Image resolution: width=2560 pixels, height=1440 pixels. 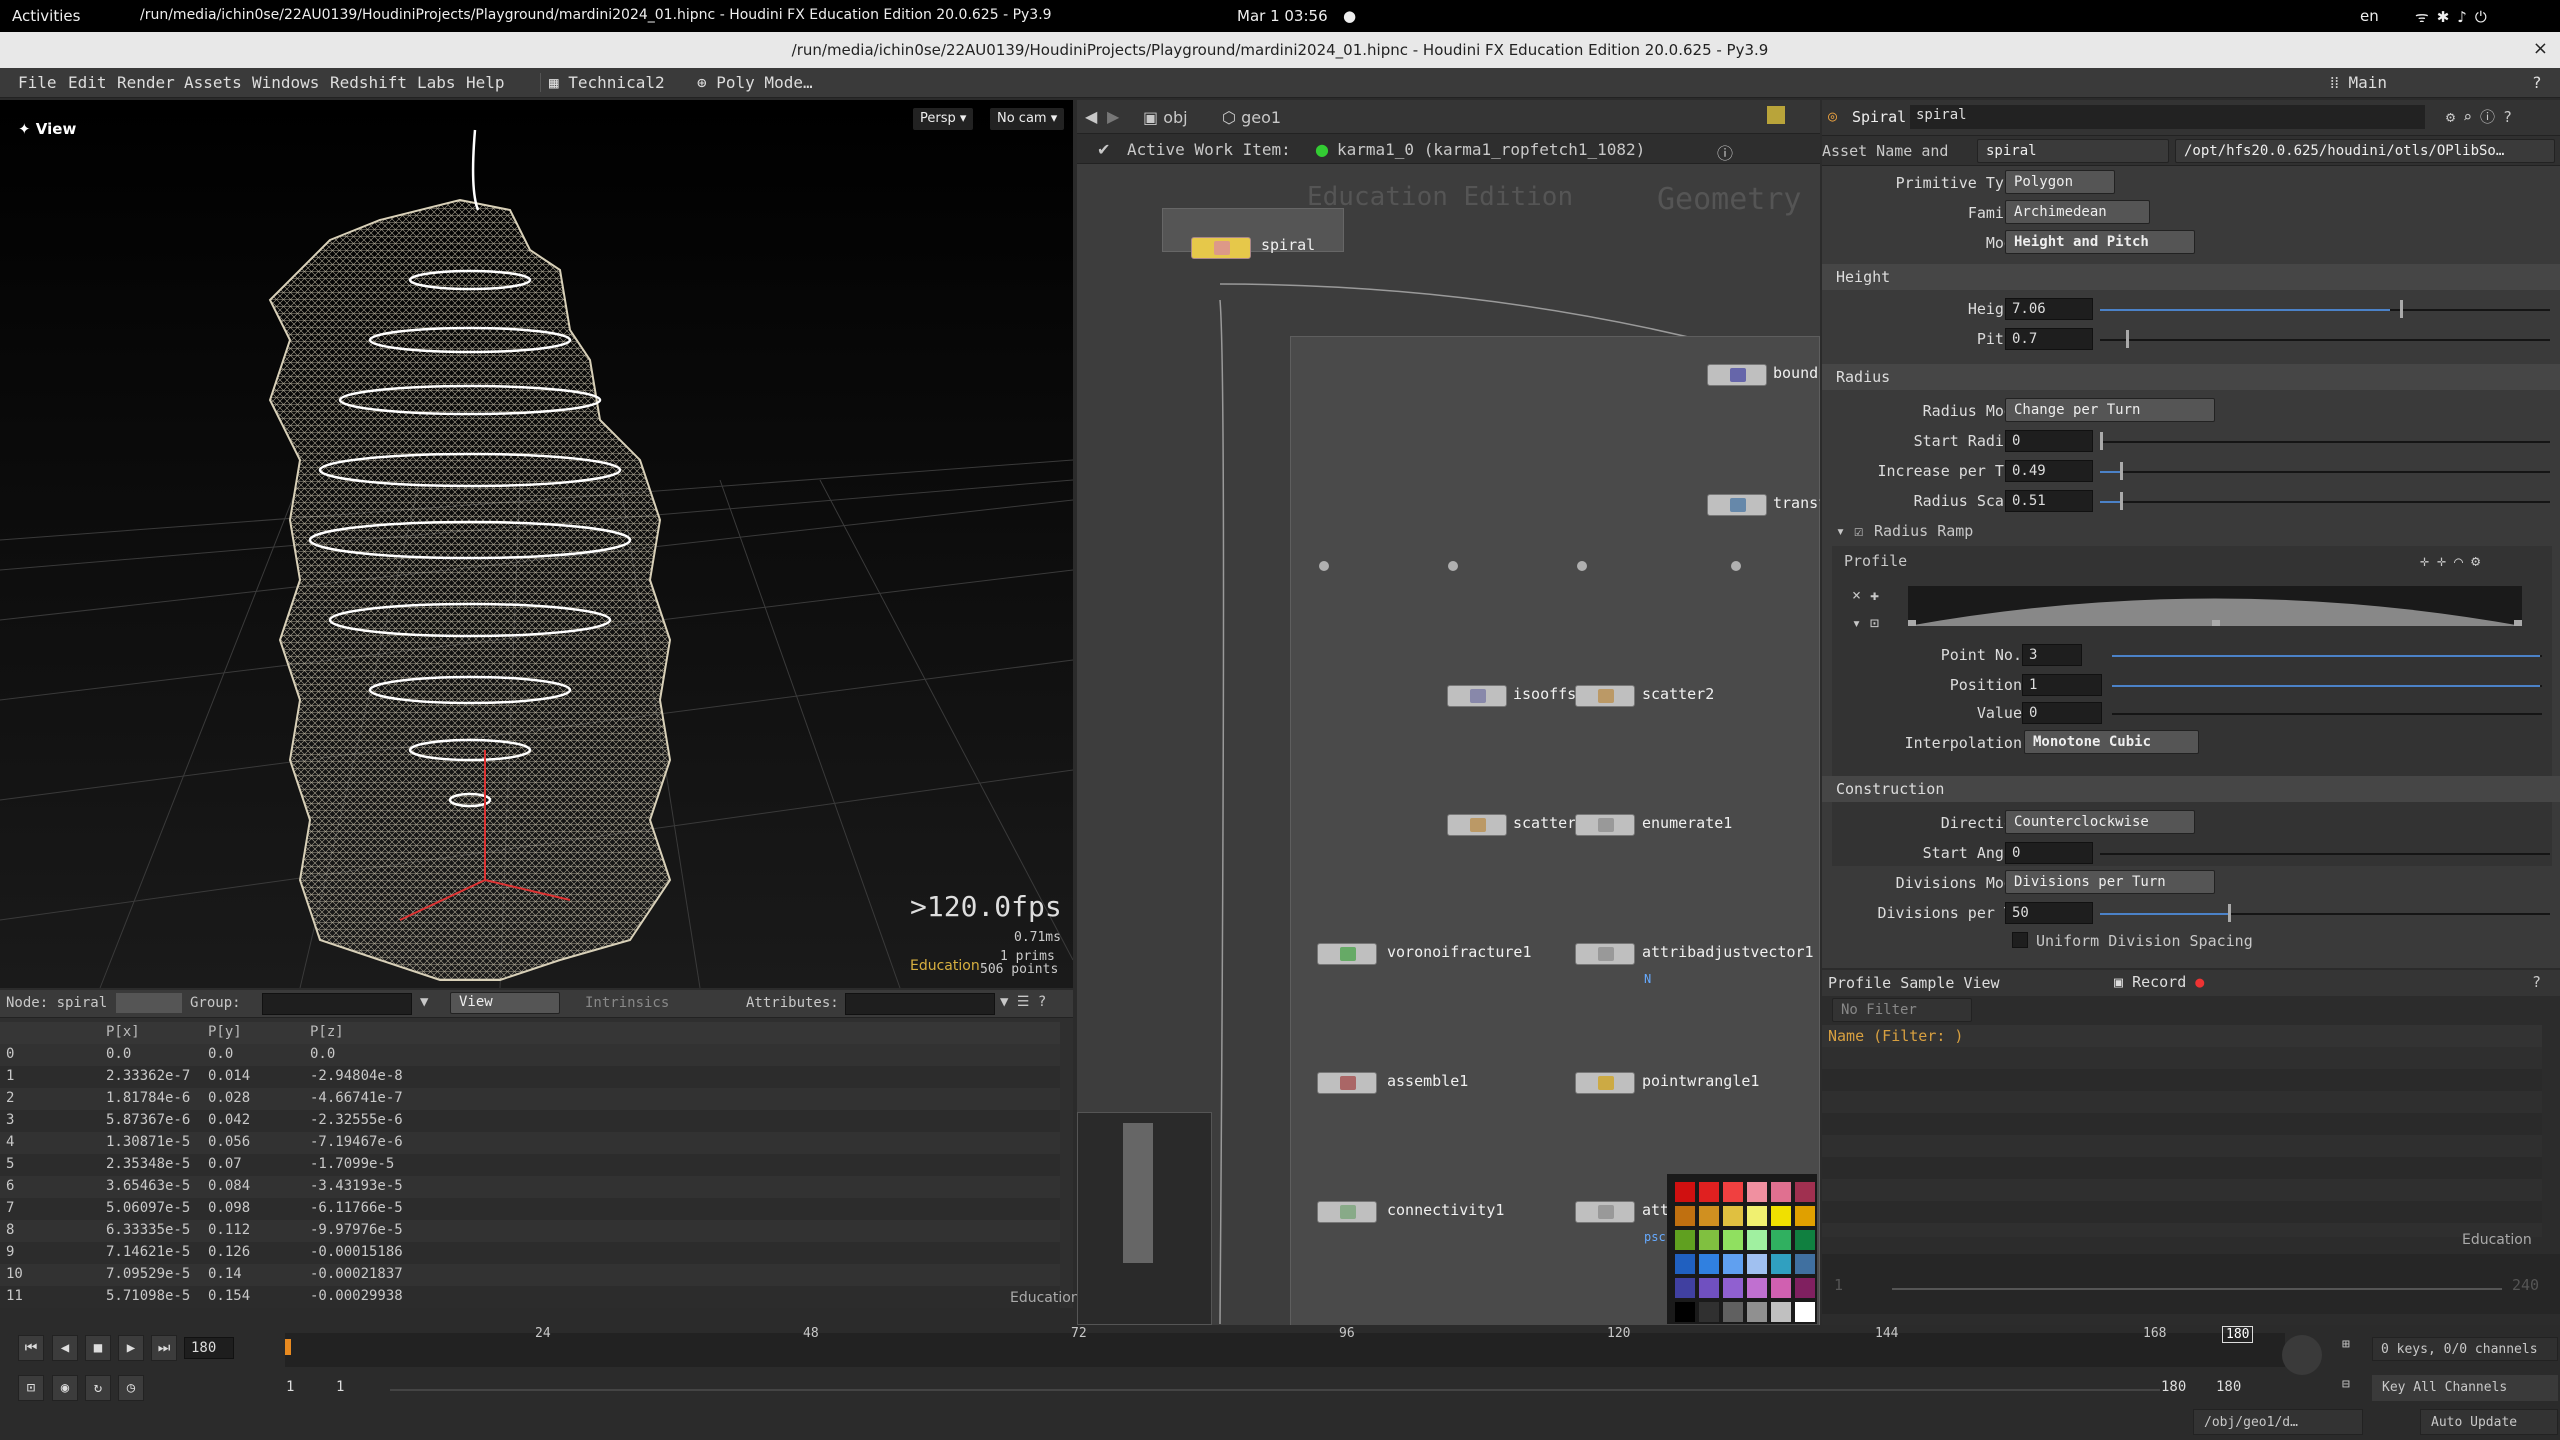 What do you see at coordinates (2191, 277) in the screenshot?
I see `height-section: Height` at bounding box center [2191, 277].